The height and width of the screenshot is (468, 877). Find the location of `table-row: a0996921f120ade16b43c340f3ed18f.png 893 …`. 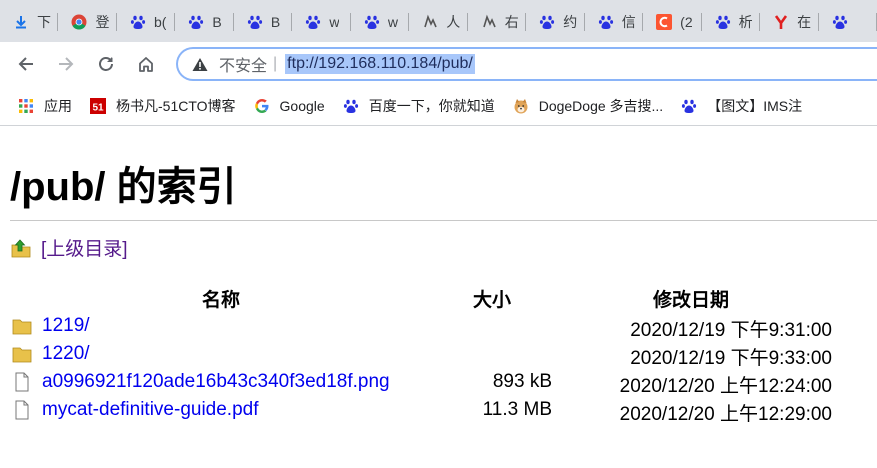

table-row: a0996921f120ade16b43c340f3ed18f.png 893 … is located at coordinates (440, 383).